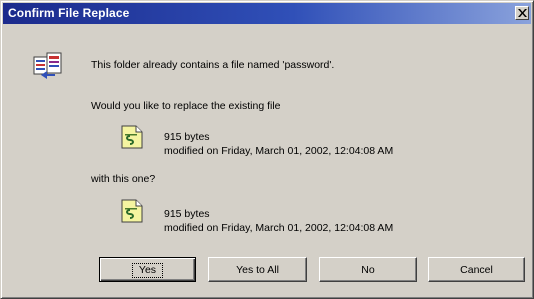 Image resolution: width=534 pixels, height=299 pixels. I want to click on yes-button-label: Yes, so click(147, 270).